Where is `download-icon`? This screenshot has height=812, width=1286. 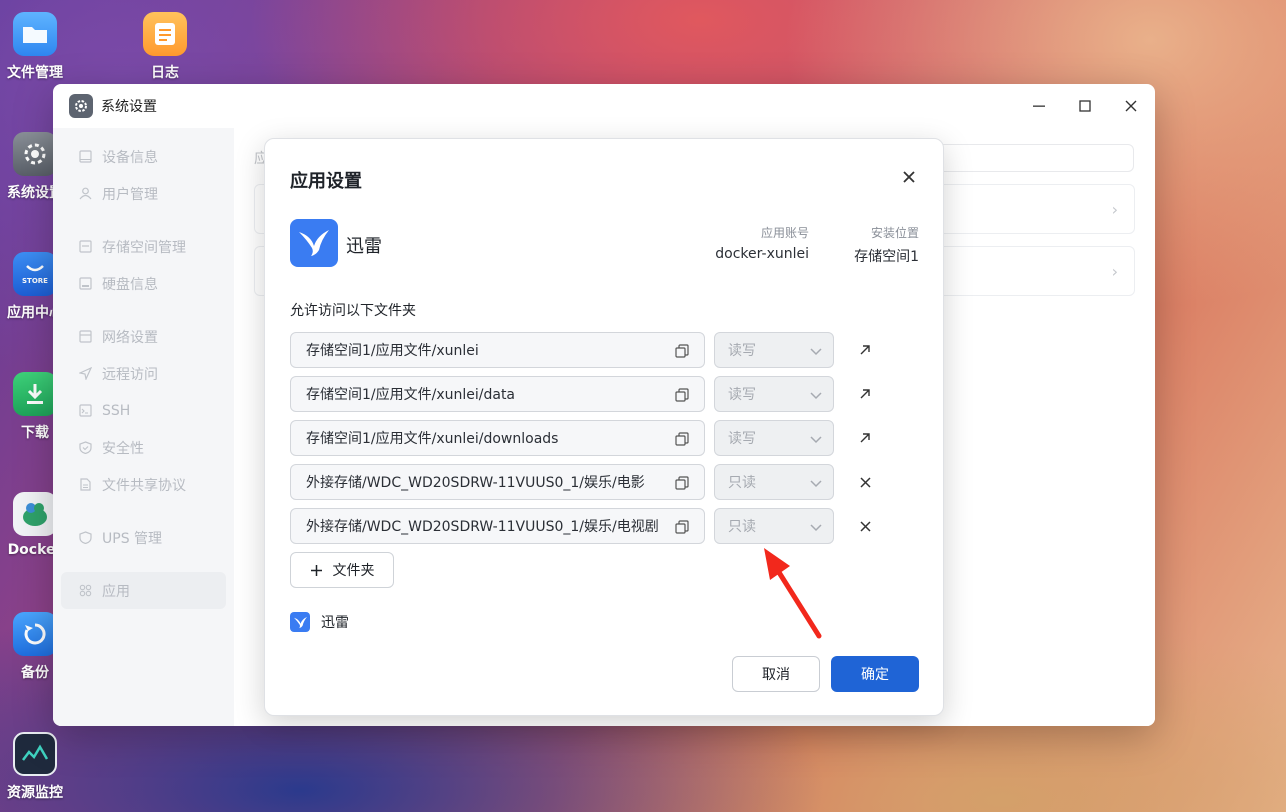
download-icon is located at coordinates (35, 394).